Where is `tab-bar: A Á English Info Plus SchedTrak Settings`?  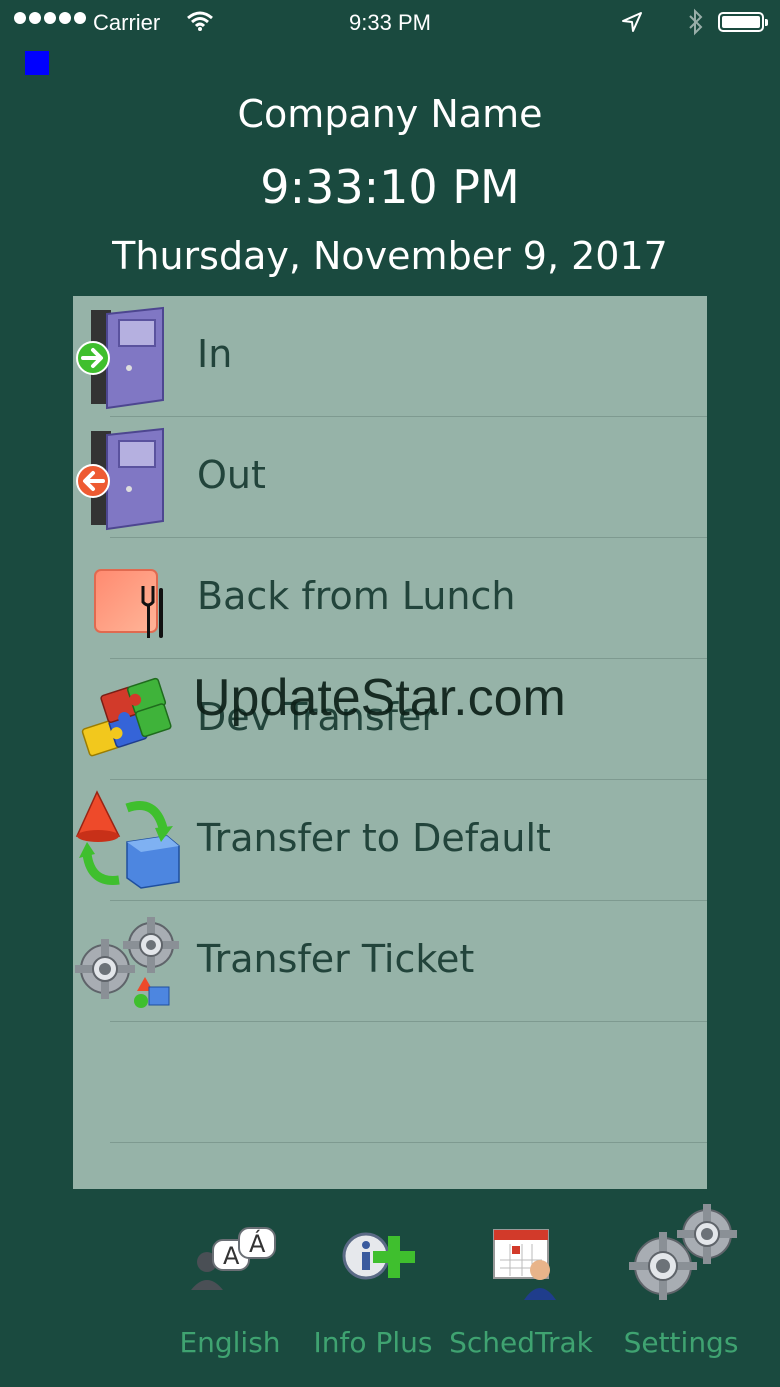 tab-bar: A Á English Info Plus SchedTrak Settings is located at coordinates (390, 1293).